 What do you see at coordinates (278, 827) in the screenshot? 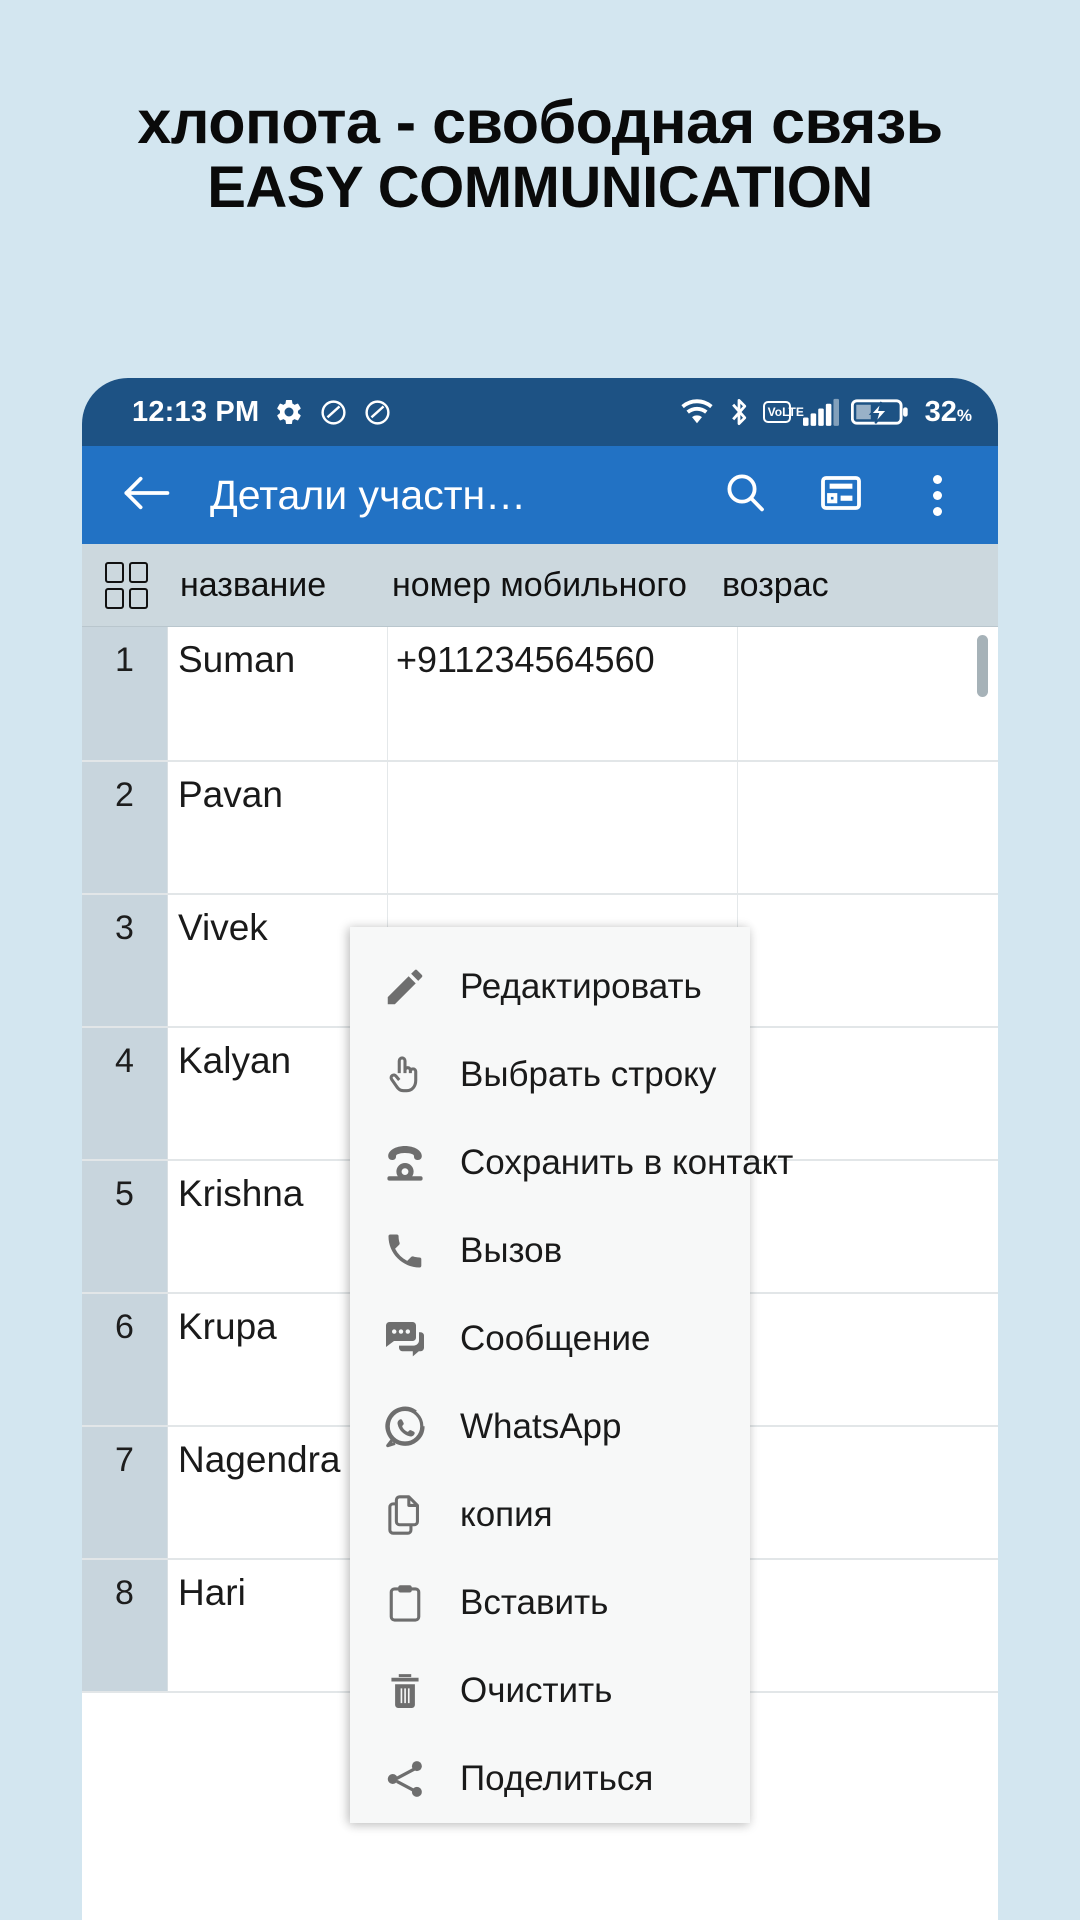
I see `cell-name: Pavan` at bounding box center [278, 827].